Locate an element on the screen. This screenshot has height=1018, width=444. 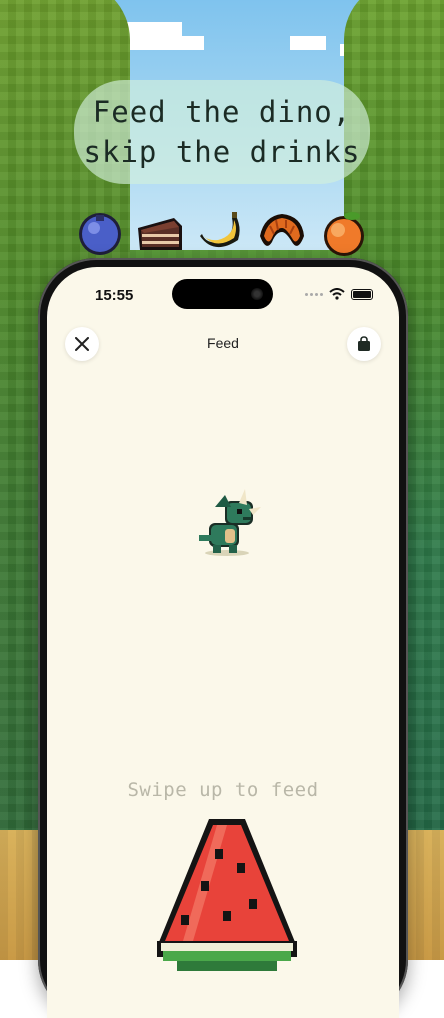
shopping-bag-icon is located at coordinates (364, 343).